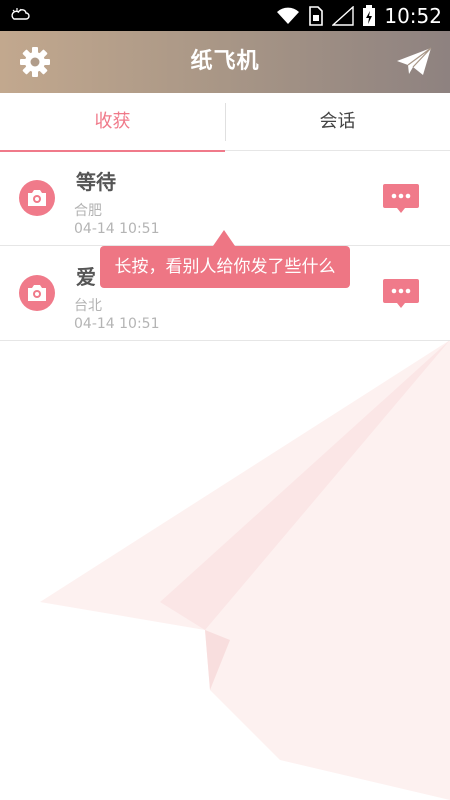 This screenshot has width=450, height=800. Describe the element at coordinates (88, 211) in the screenshot. I see `item-location: 合肥` at that location.